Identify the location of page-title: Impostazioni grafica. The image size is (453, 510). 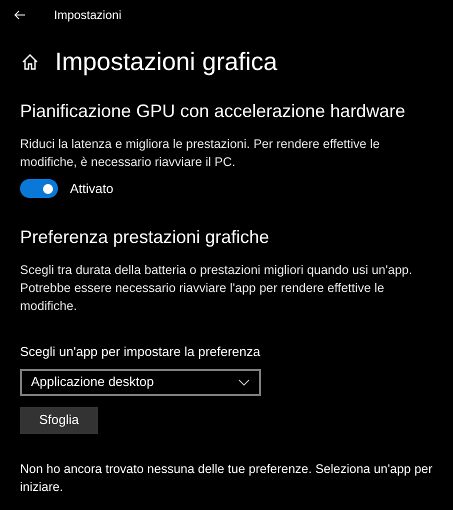
(166, 62).